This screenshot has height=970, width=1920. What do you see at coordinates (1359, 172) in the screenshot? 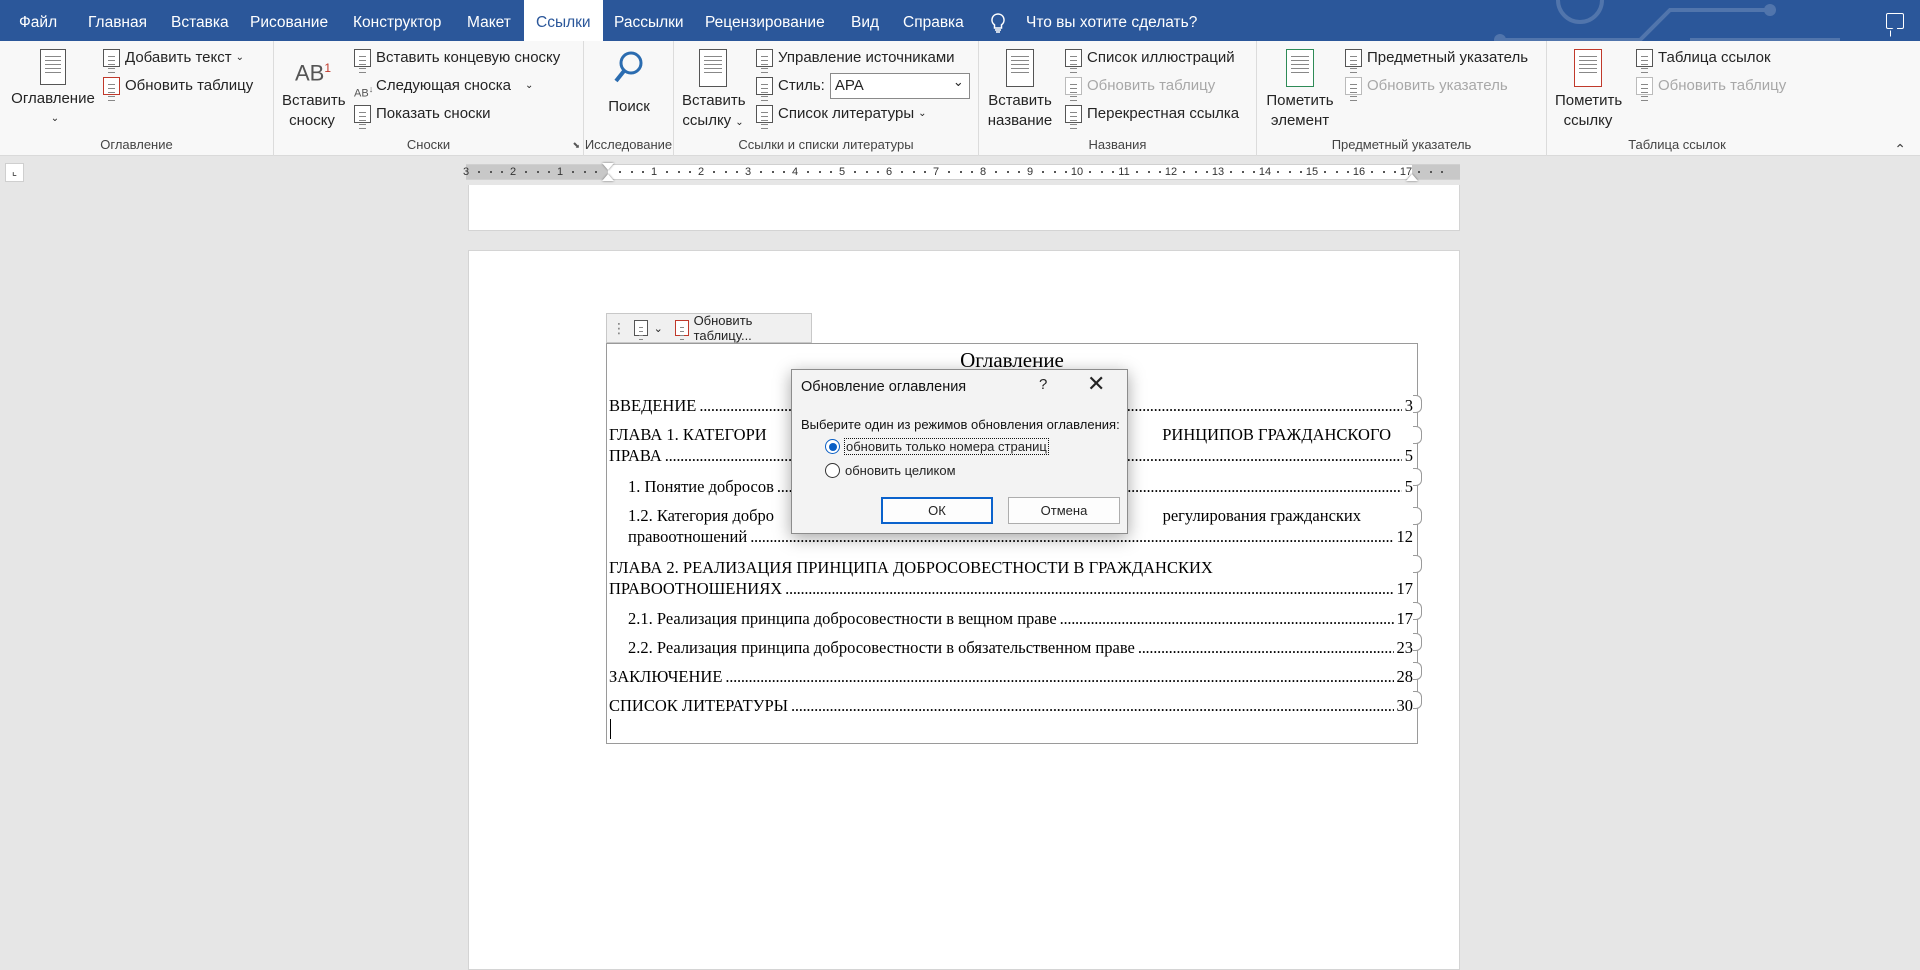
I see `ruler-number: 16` at bounding box center [1359, 172].